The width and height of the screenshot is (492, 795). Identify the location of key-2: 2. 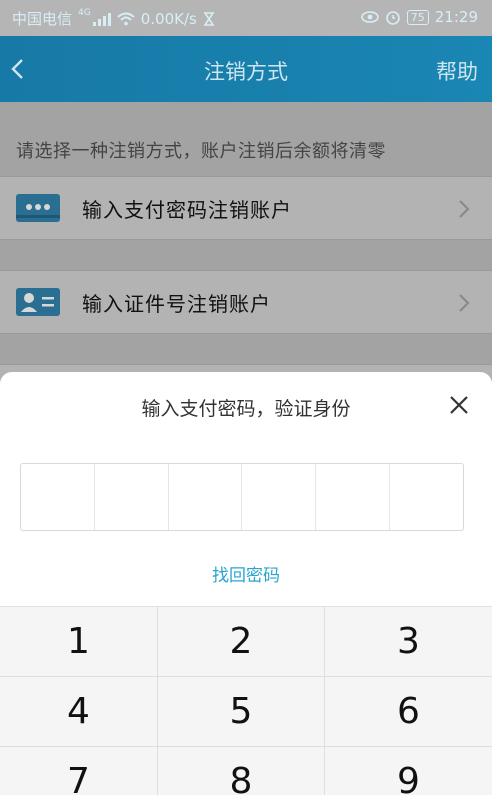
(241, 642).